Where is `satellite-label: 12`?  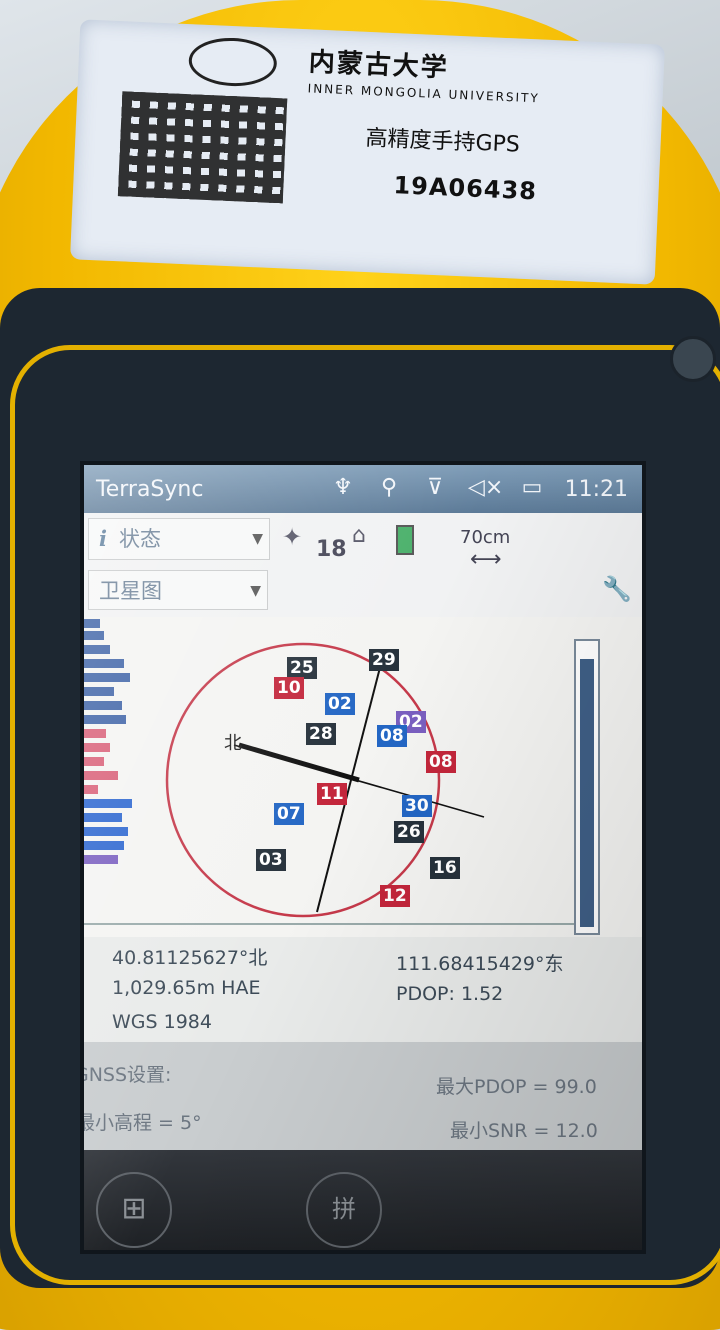 satellite-label: 12 is located at coordinates (395, 896).